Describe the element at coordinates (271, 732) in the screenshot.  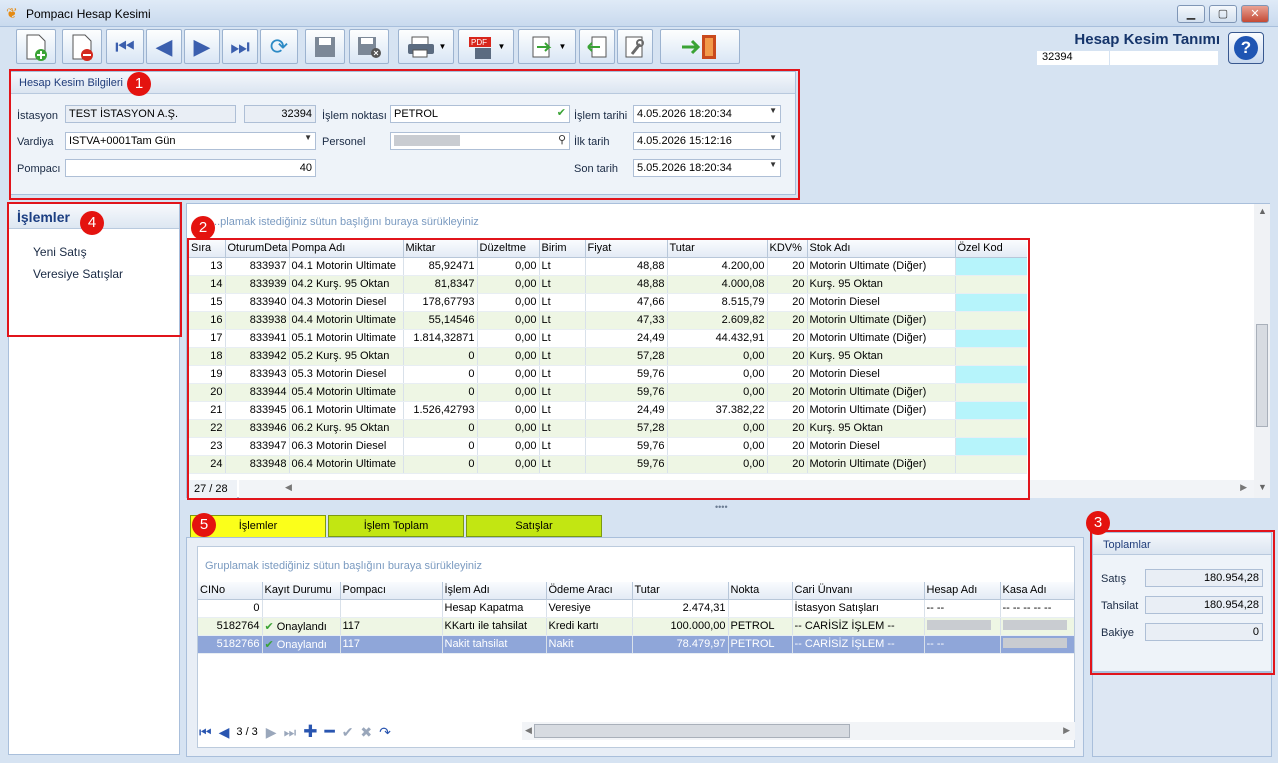
I see `next-icon: ▶` at that location.